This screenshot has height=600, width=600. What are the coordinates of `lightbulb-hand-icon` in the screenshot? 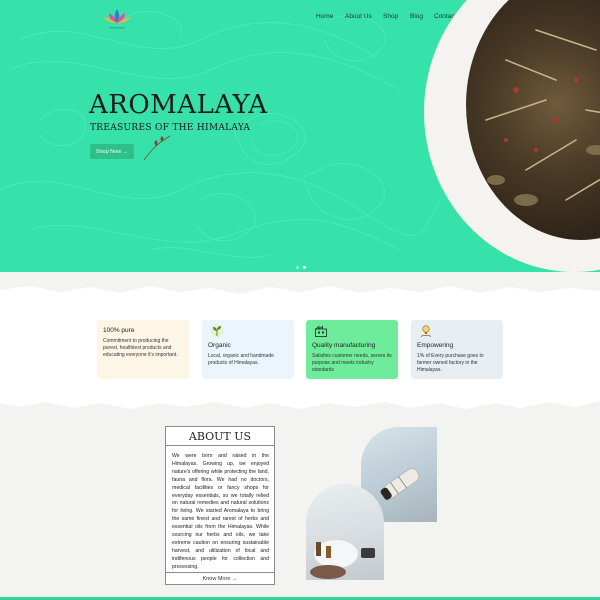 It's located at (426, 331).